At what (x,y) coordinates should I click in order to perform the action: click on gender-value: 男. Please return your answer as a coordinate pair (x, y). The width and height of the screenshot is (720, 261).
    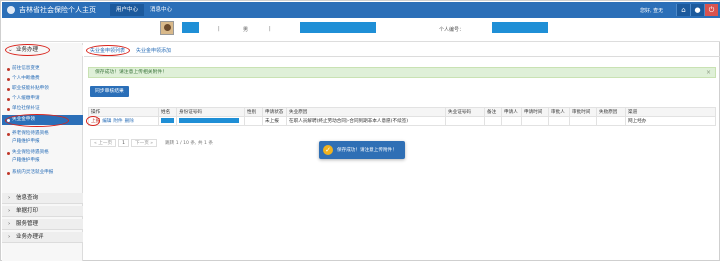
    Looking at the image, I should click on (246, 30).